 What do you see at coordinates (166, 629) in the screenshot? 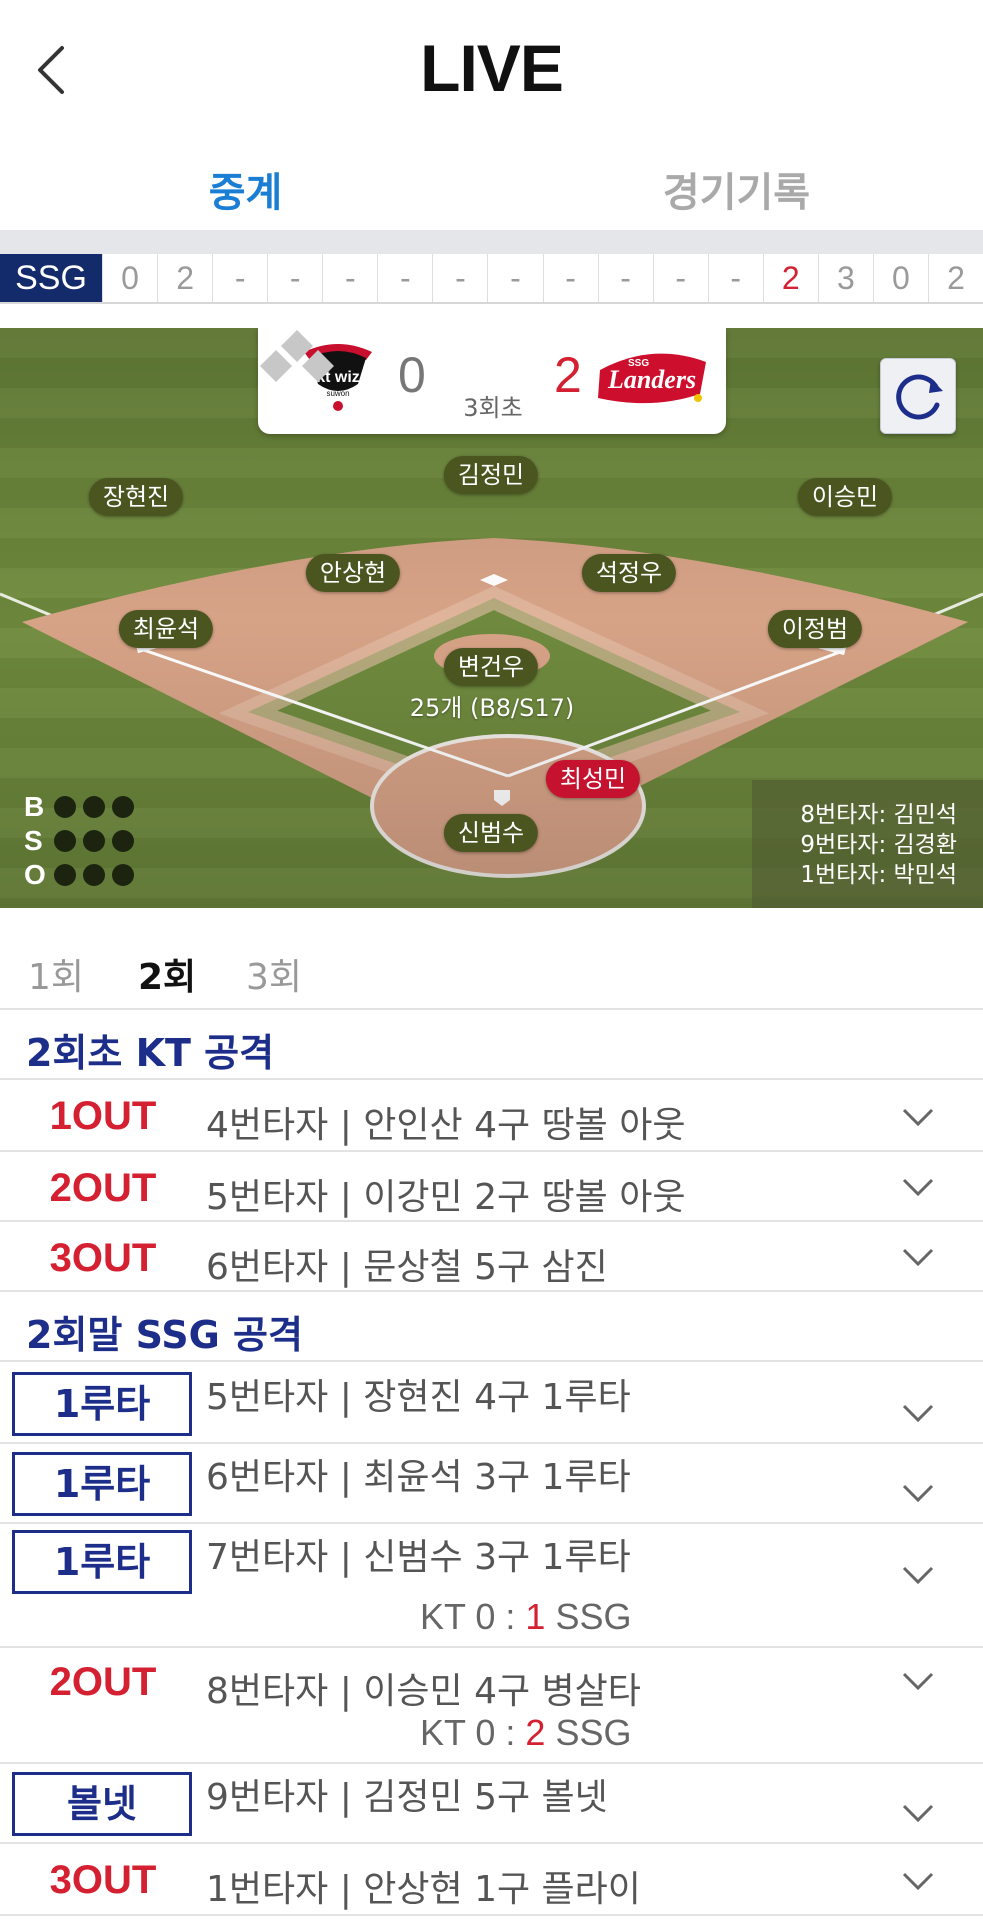
I see `fielder-third: 최윤석` at bounding box center [166, 629].